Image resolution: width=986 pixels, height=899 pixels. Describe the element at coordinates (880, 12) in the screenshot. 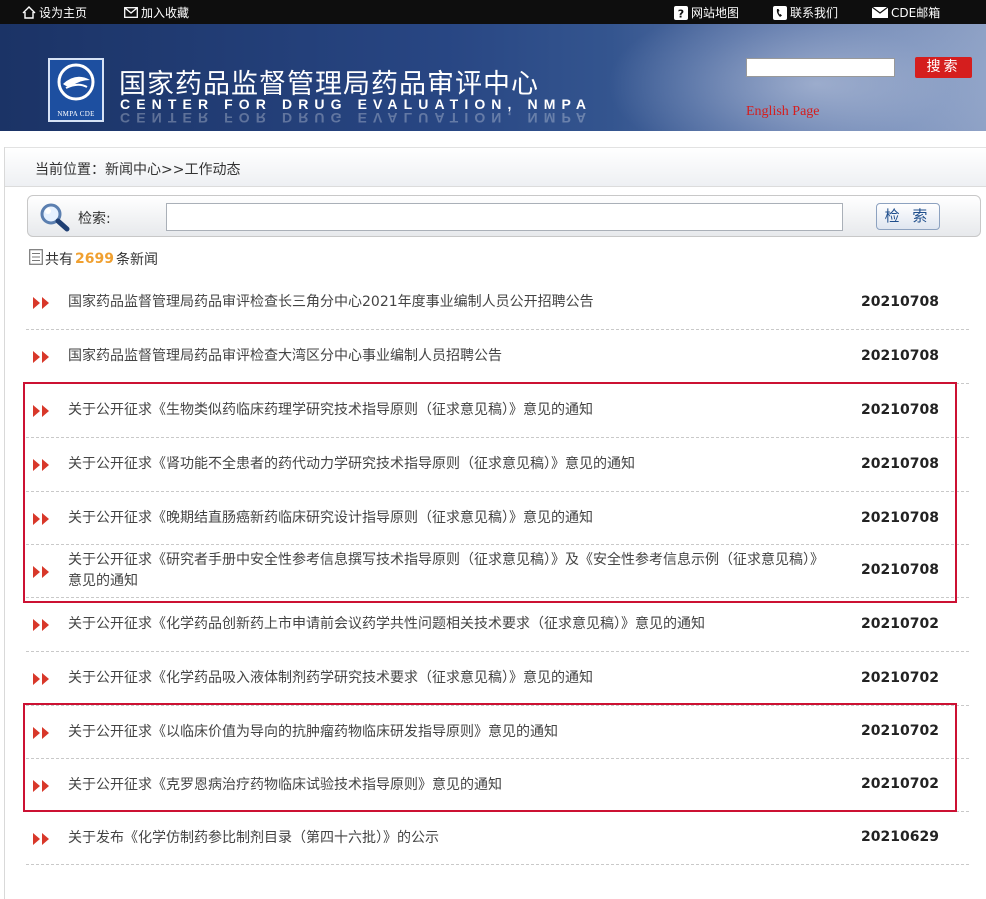

I see `envelope-icon` at that location.